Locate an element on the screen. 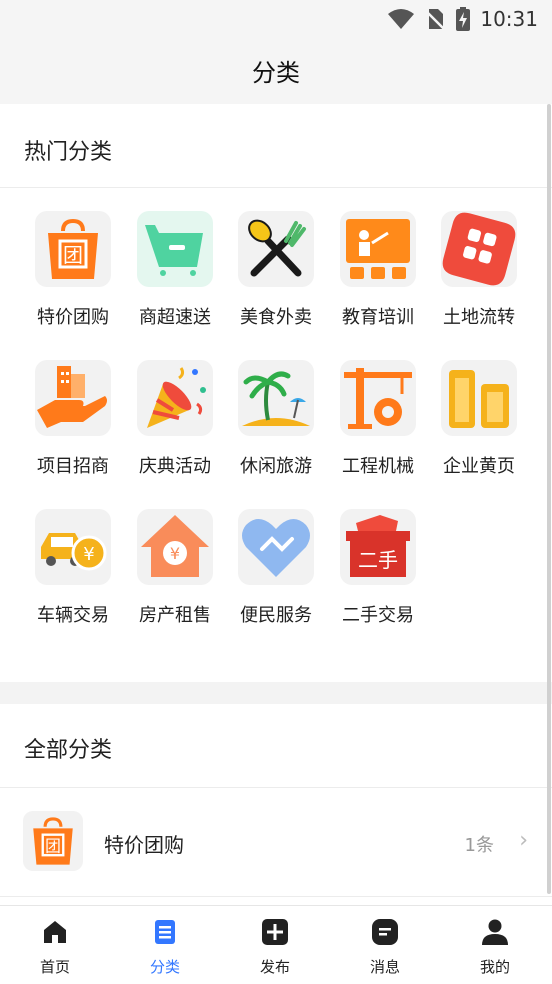 This screenshot has height=984, width=552. category-food-delivery: 美食外卖 is located at coordinates (276, 273).